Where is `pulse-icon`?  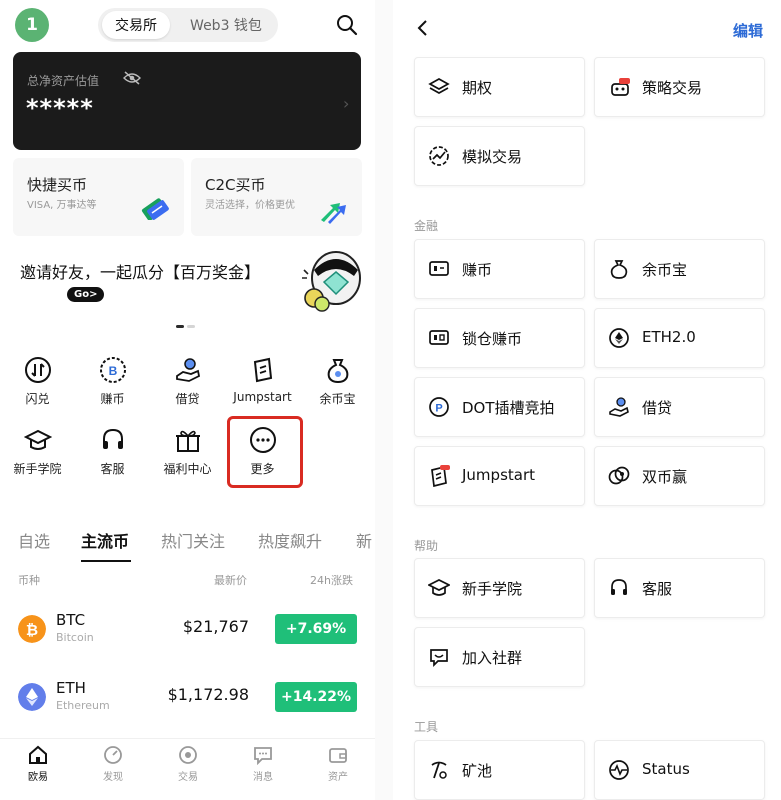
pulse-icon is located at coordinates (619, 770).